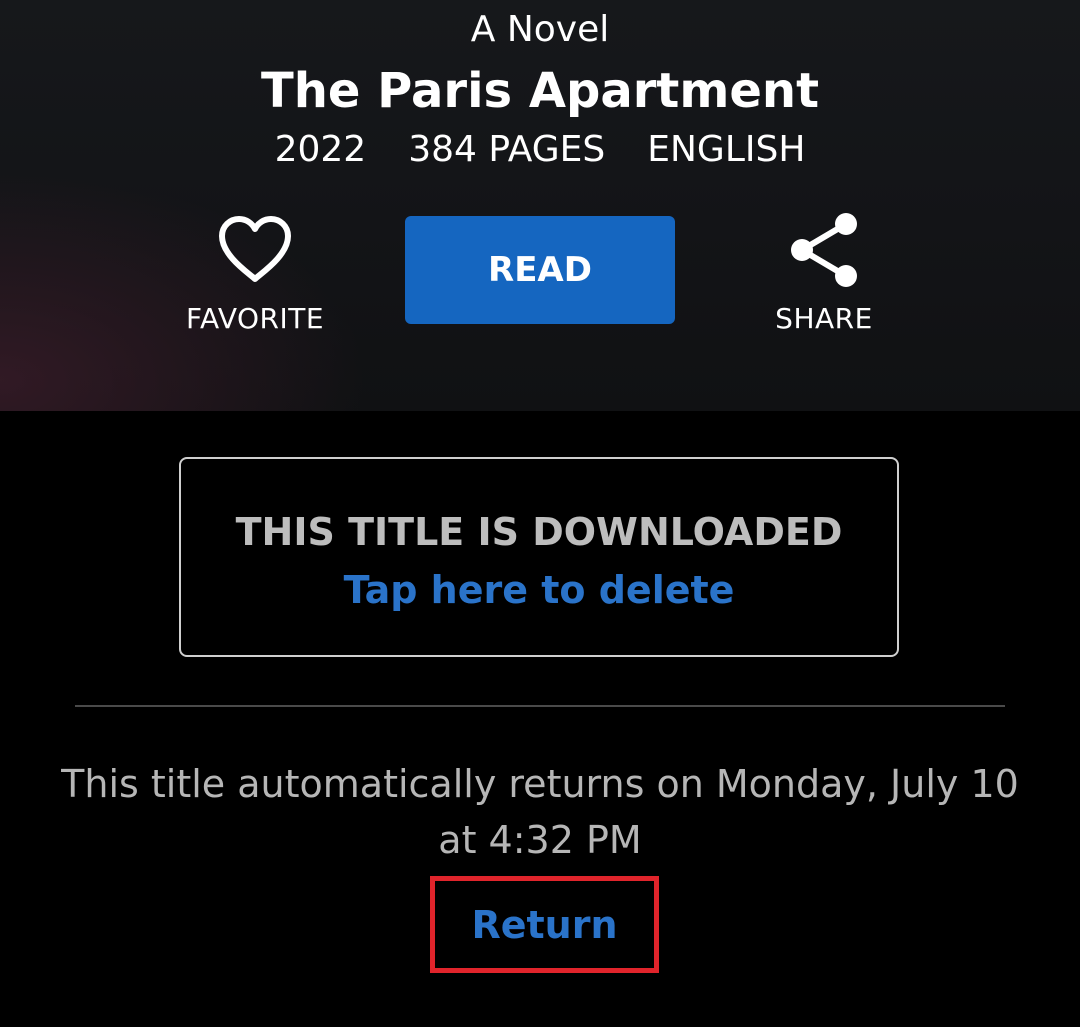 The height and width of the screenshot is (1027, 1080). Describe the element at coordinates (507, 149) in the screenshot. I see `book-page-count: 384 PAGES` at that location.